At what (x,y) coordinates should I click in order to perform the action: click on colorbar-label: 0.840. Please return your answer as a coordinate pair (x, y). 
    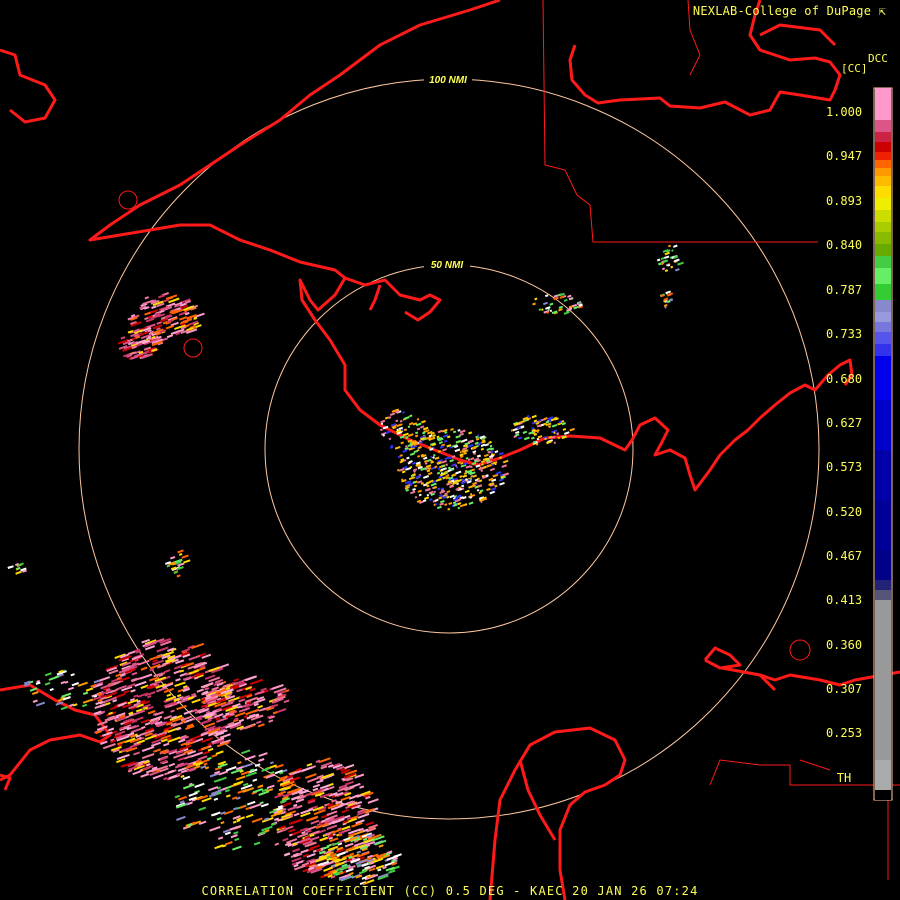
    Looking at the image, I should click on (844, 245).